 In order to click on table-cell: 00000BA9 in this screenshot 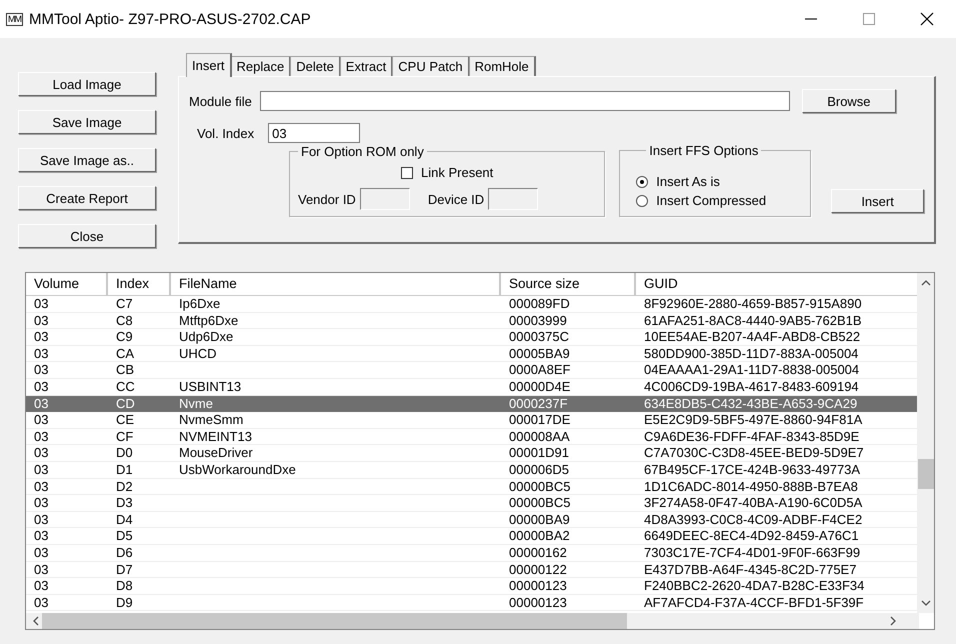, I will do `click(568, 520)`.